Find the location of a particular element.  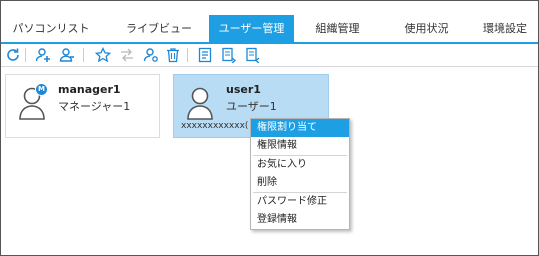

user-name: manager1 is located at coordinates (89, 89).